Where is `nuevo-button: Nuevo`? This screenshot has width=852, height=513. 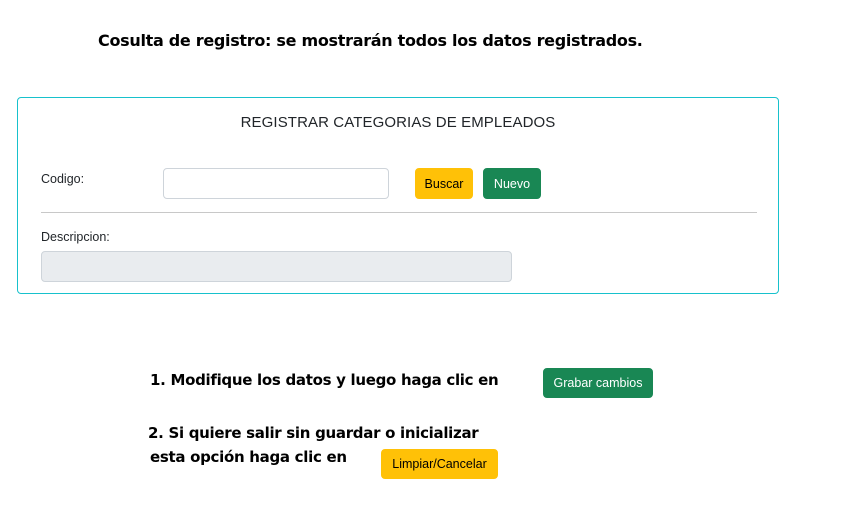 nuevo-button: Nuevo is located at coordinates (512, 183).